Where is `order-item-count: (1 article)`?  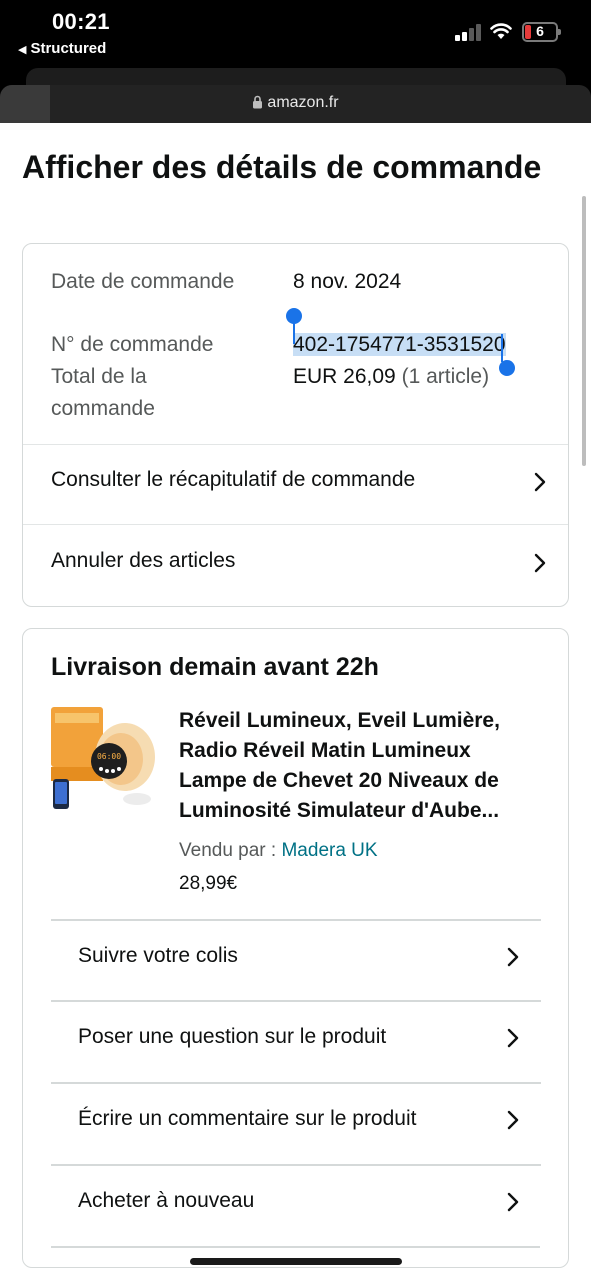
order-item-count: (1 article) is located at coordinates (445, 376).